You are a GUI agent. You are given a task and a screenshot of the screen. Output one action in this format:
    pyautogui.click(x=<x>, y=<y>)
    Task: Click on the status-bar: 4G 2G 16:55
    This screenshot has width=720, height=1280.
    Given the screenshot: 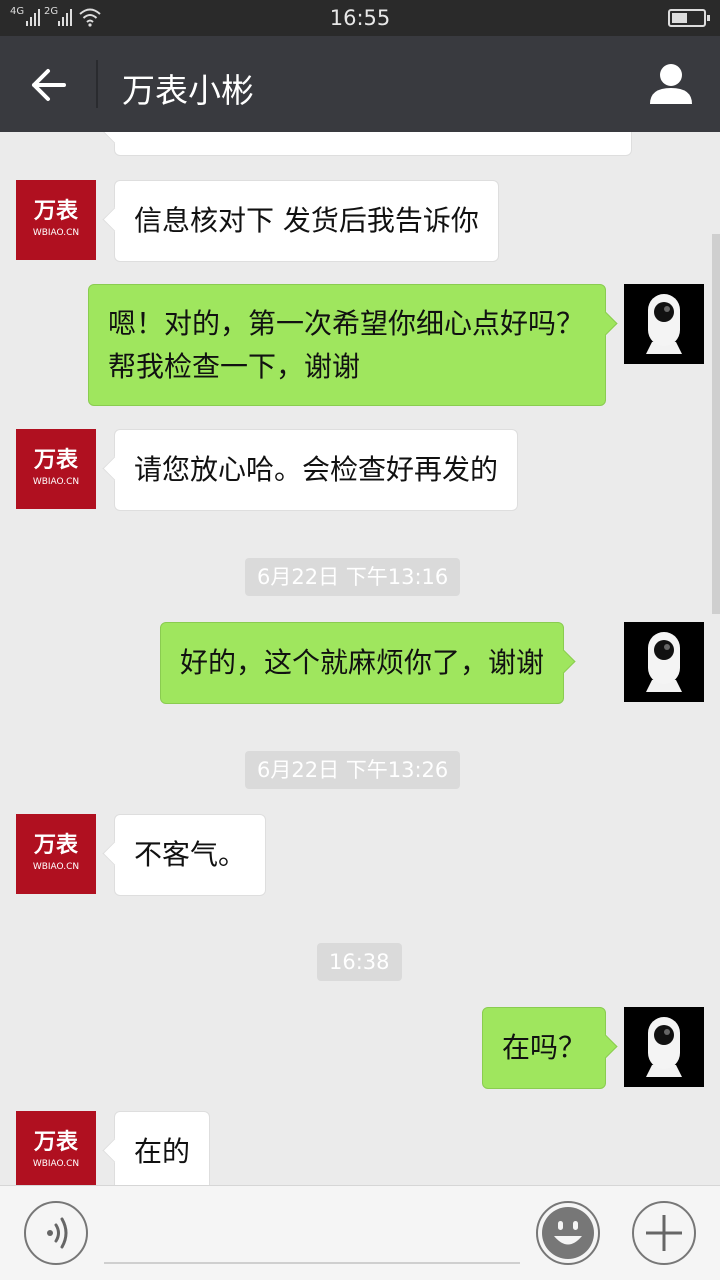 What is the action you would take?
    pyautogui.click(x=360, y=18)
    